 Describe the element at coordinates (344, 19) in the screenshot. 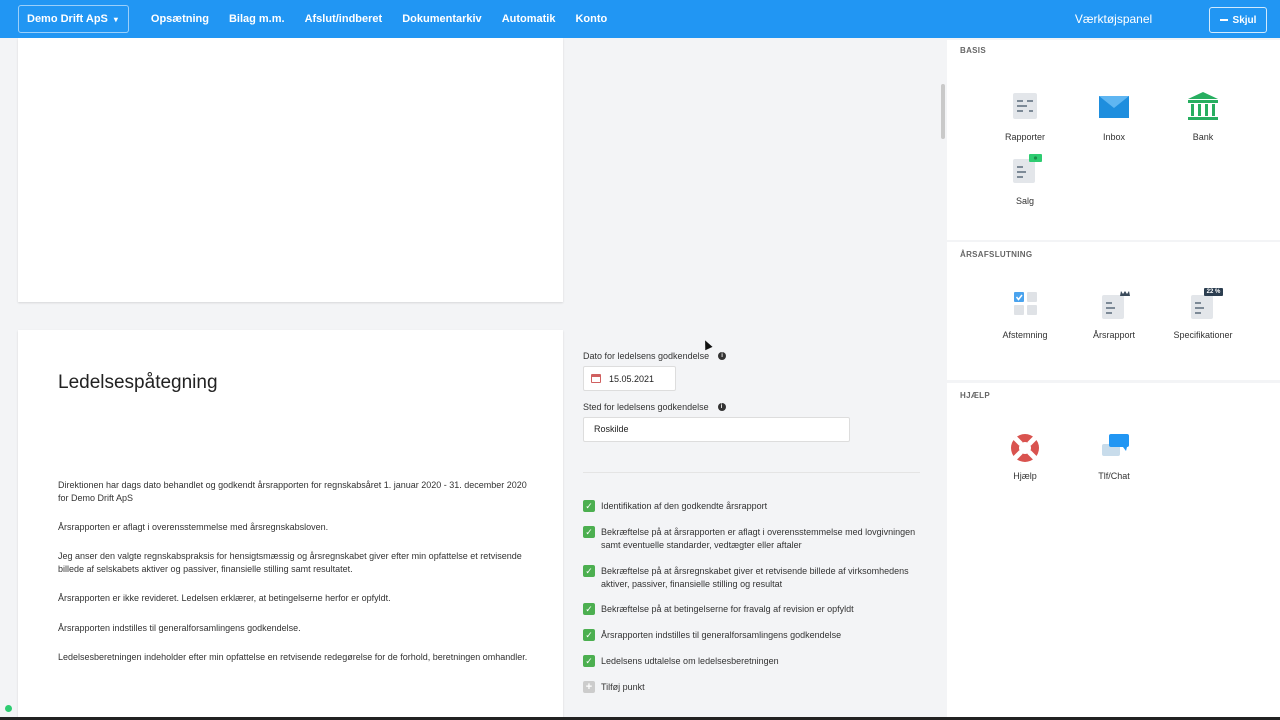

I see `nav-item-afslut: Afslut/indberet` at that location.